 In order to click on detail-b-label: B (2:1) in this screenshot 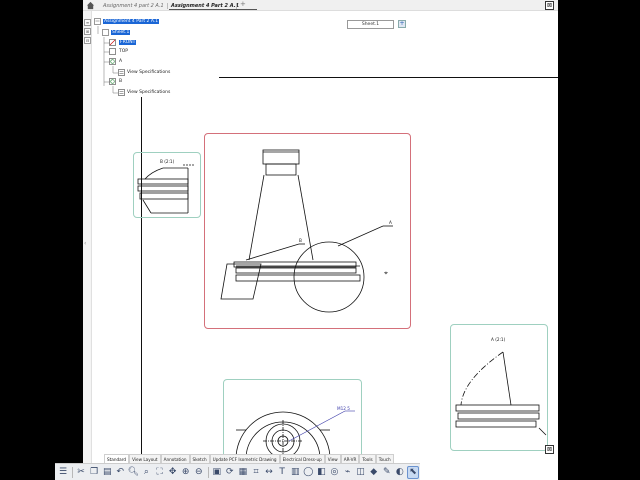, I will do `click(167, 161)`.